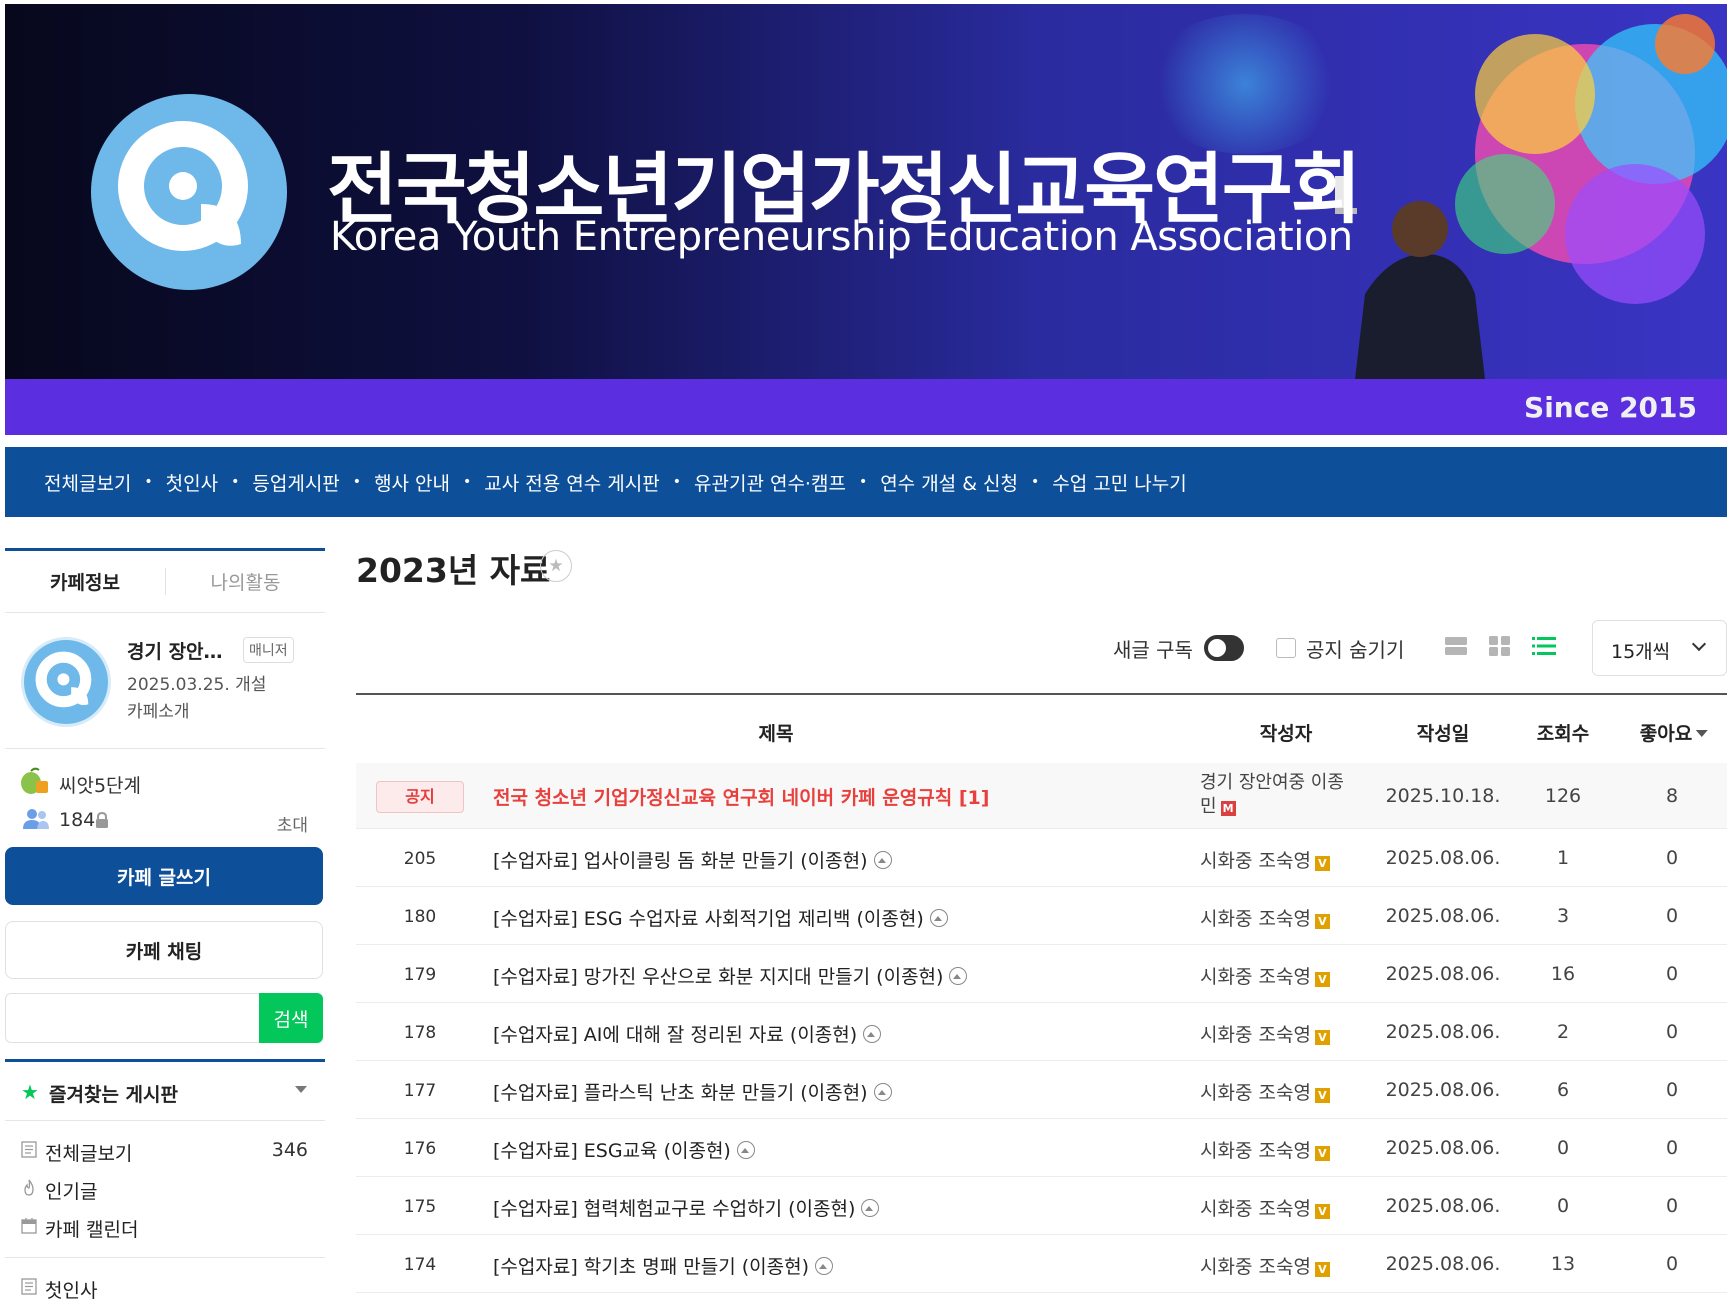  What do you see at coordinates (1119, 482) in the screenshot?
I see `nav-item-class-concerns: 수업 고민 나누기` at bounding box center [1119, 482].